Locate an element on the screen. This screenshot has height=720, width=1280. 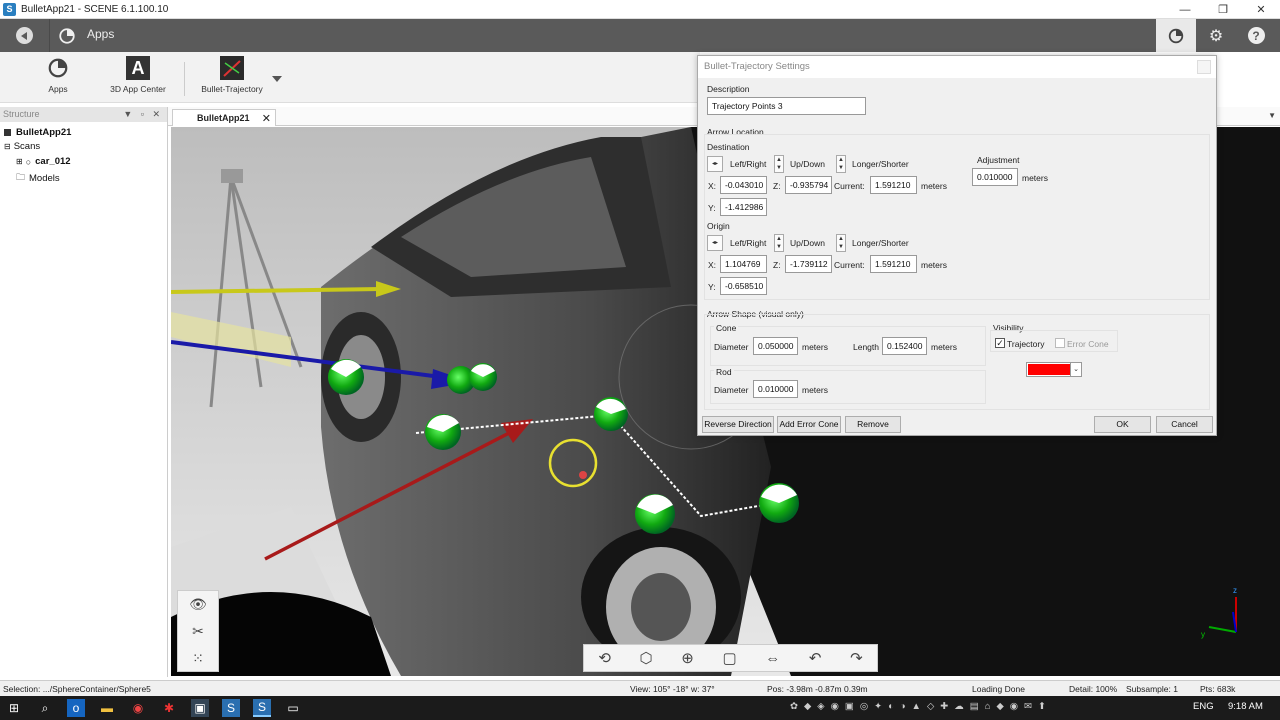
outlook-taskbar-button: o is located at coordinates (76, 708).